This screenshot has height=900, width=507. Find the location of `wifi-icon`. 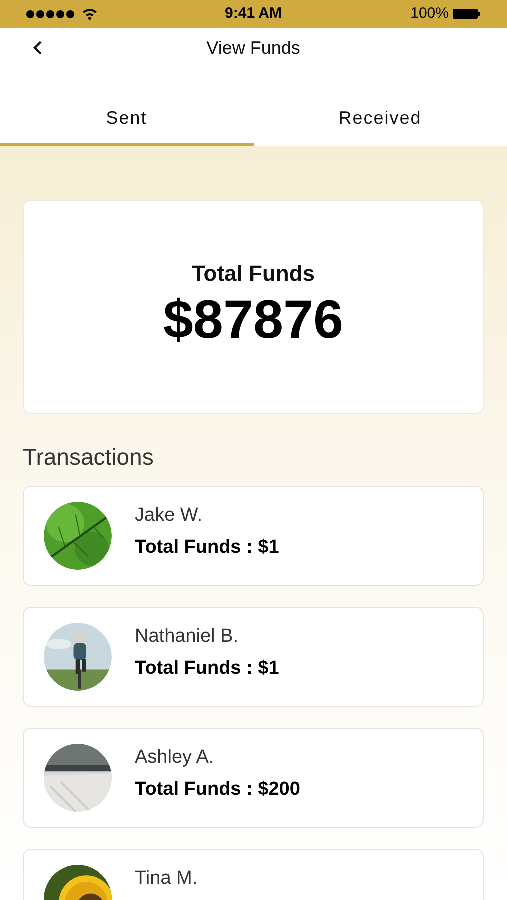

wifi-icon is located at coordinates (90, 14).